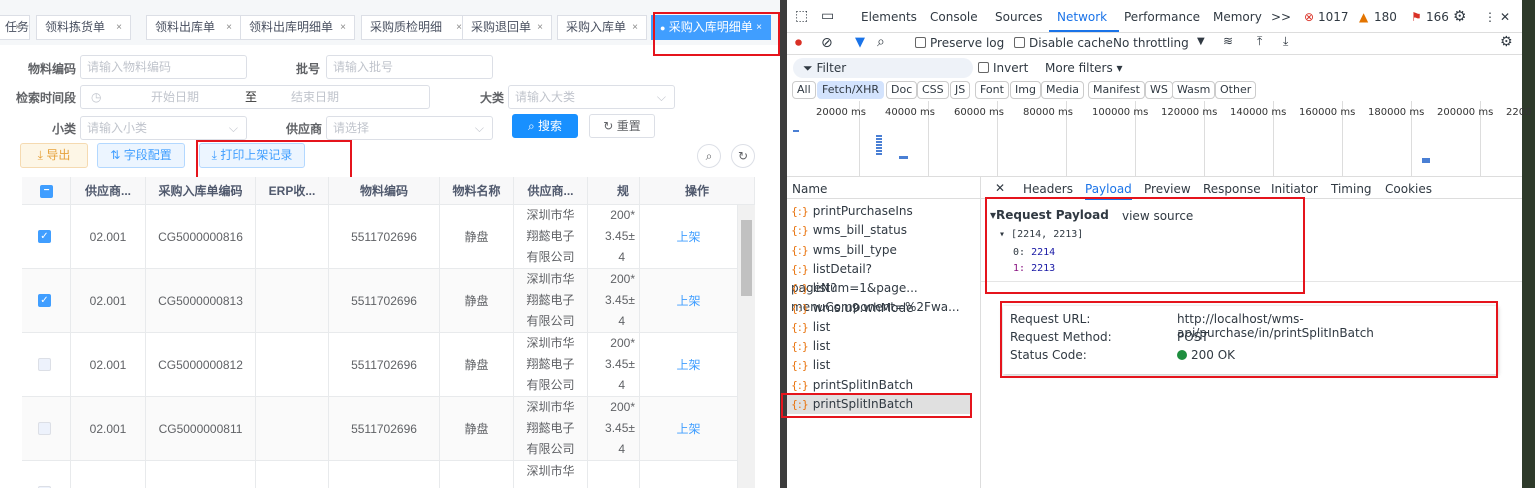  Describe the element at coordinates (883, 211) in the screenshot. I see `request-row: {:} printPurchaseIns` at that location.